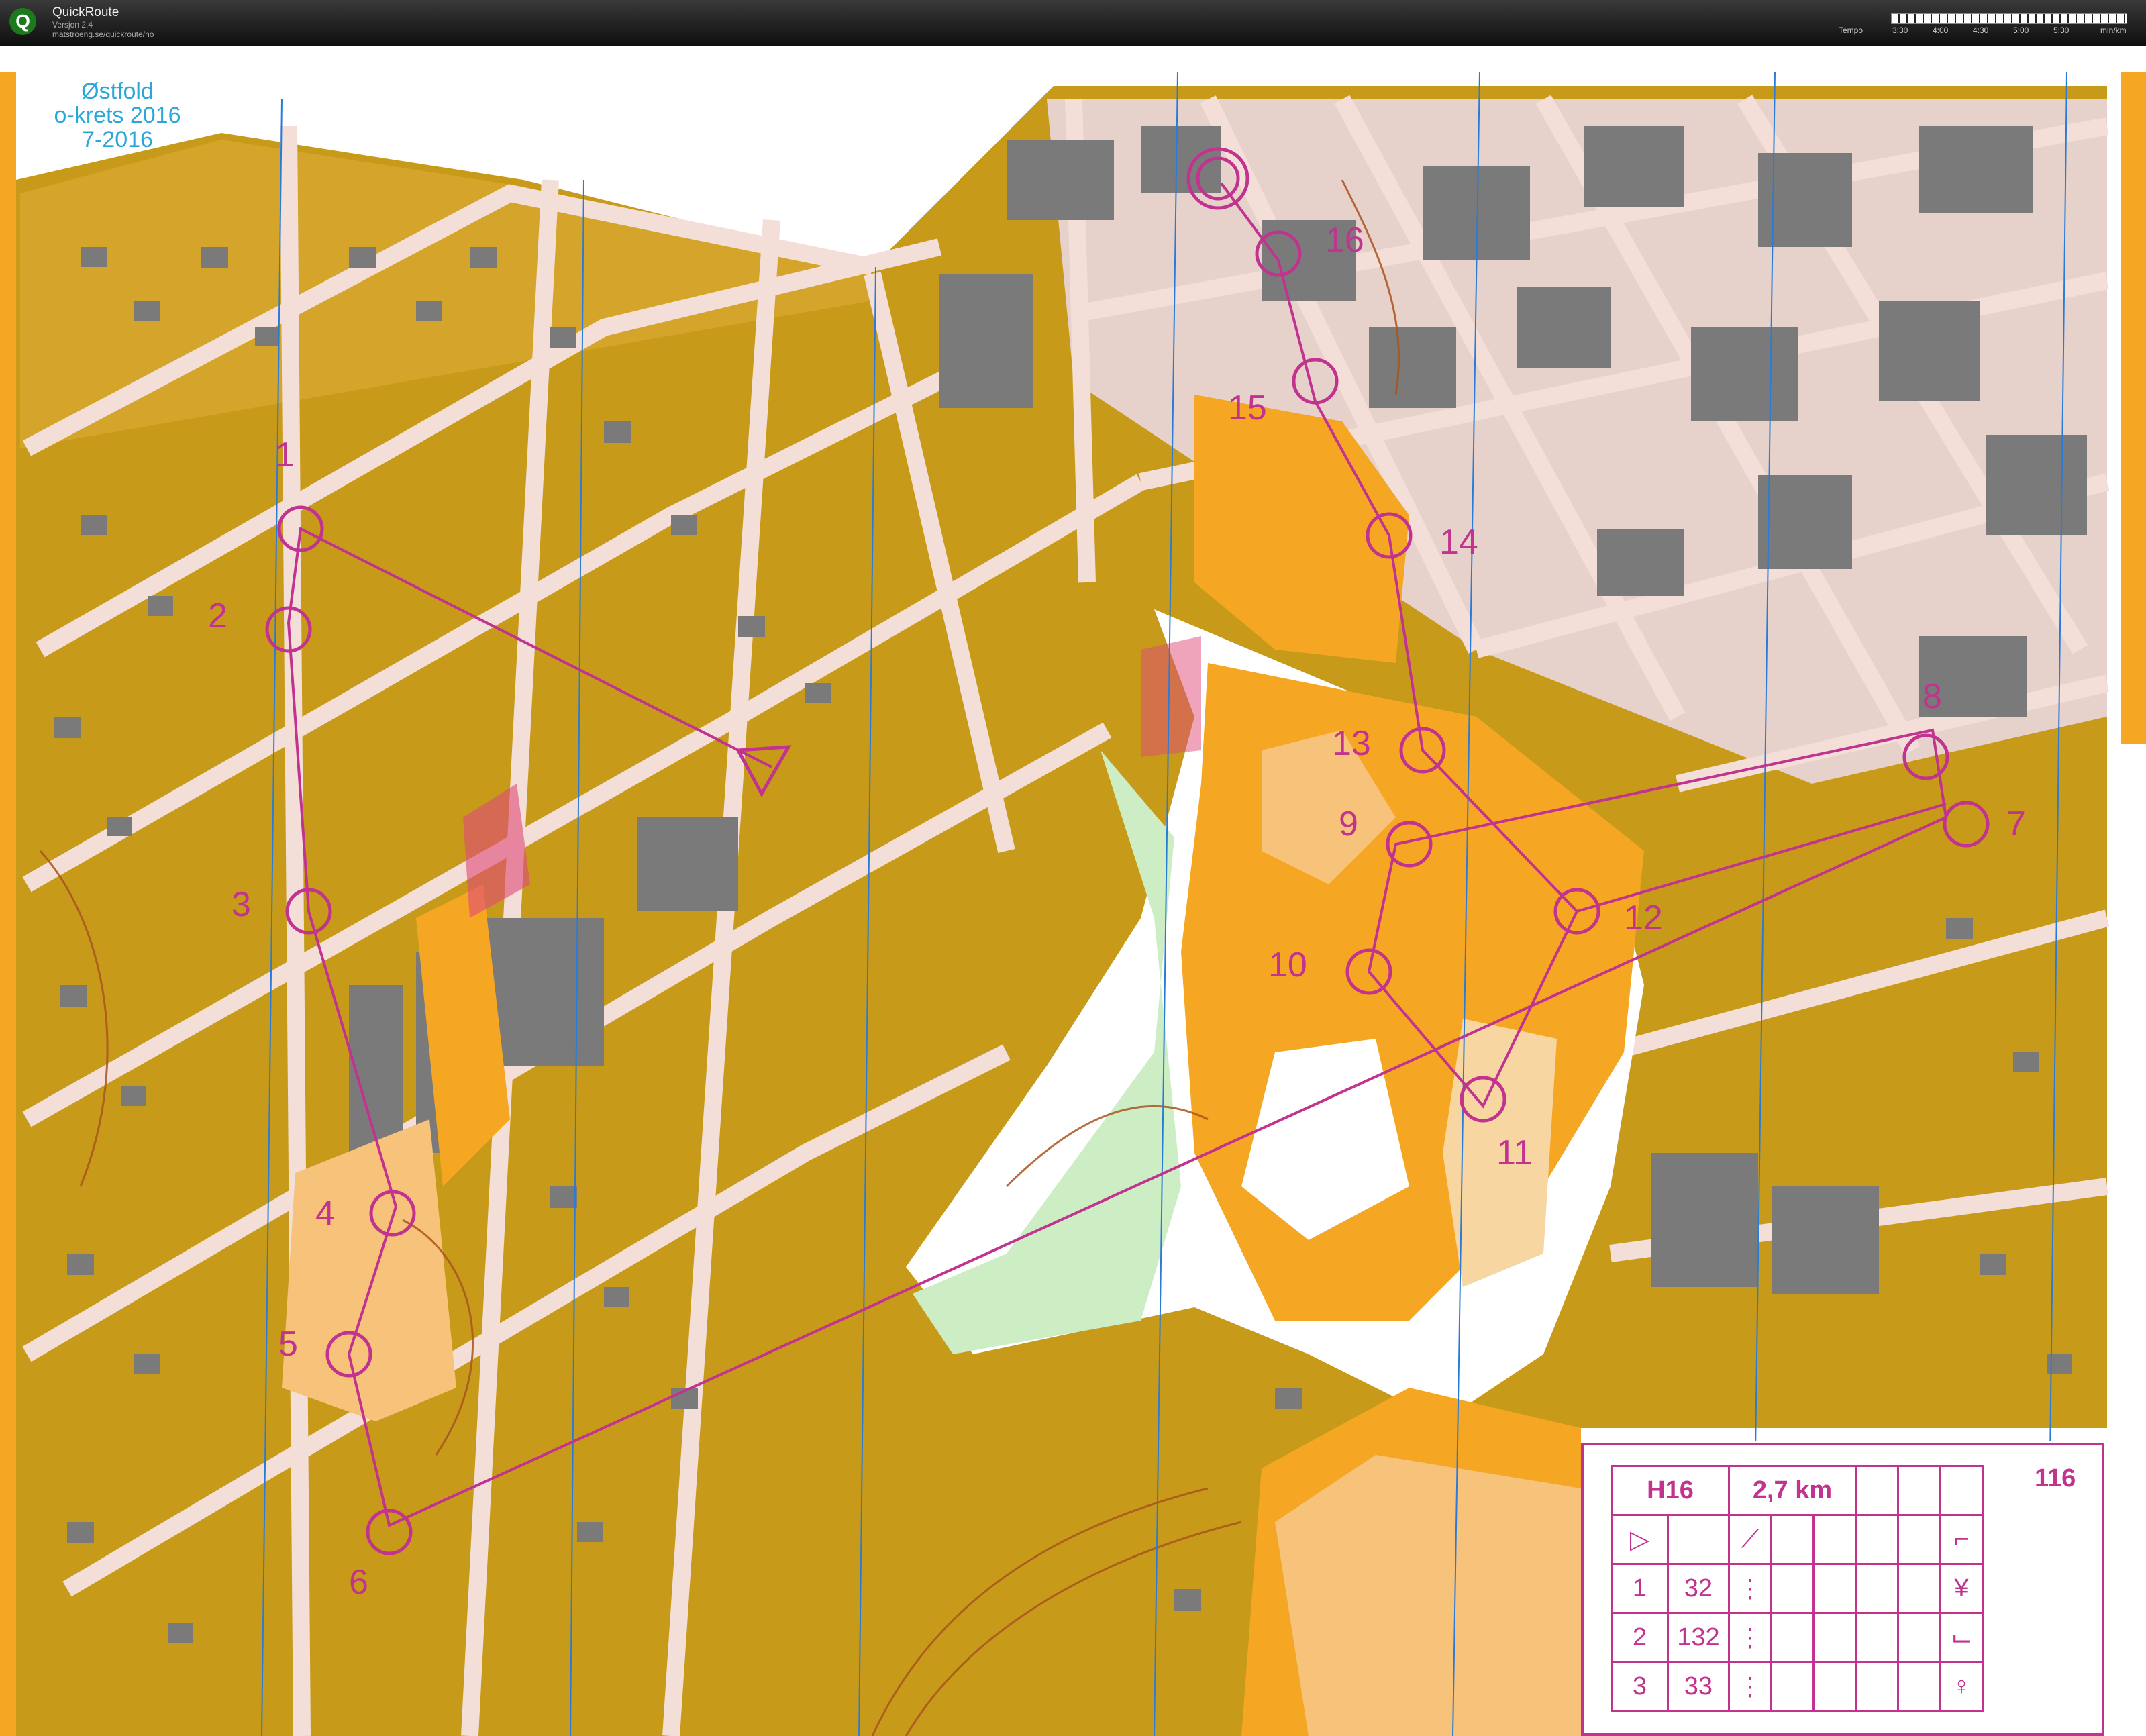 This screenshot has width=2146, height=1736. What do you see at coordinates (358, 1583) in the screenshot?
I see `control-number: 6` at bounding box center [358, 1583].